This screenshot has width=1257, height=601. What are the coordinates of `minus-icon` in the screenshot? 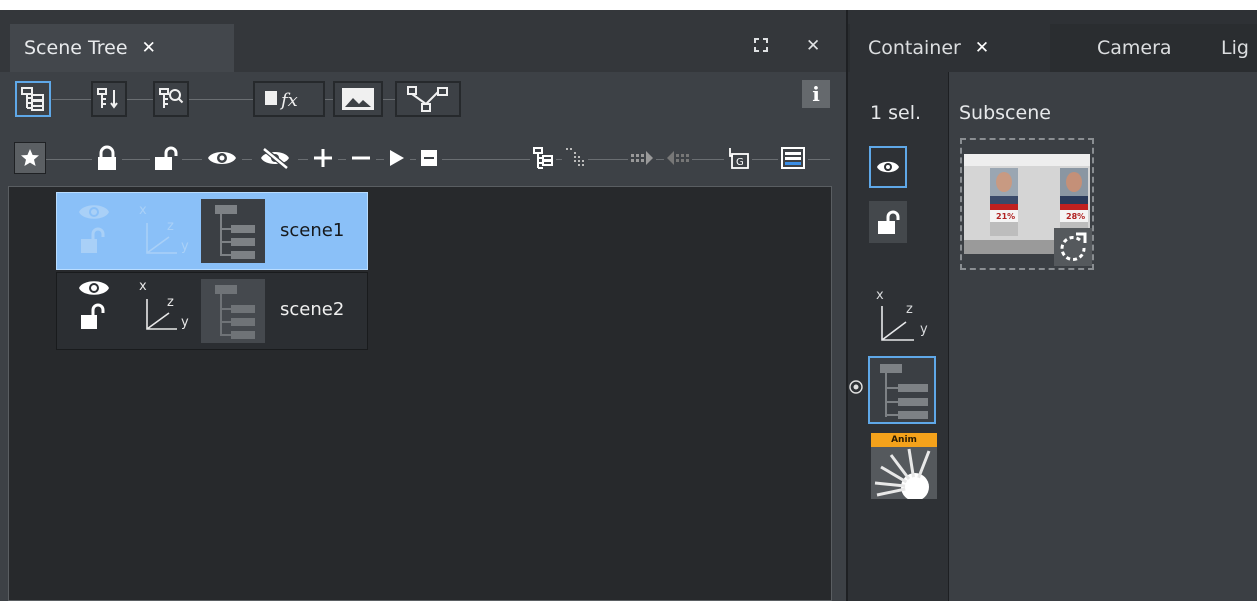 It's located at (361, 158).